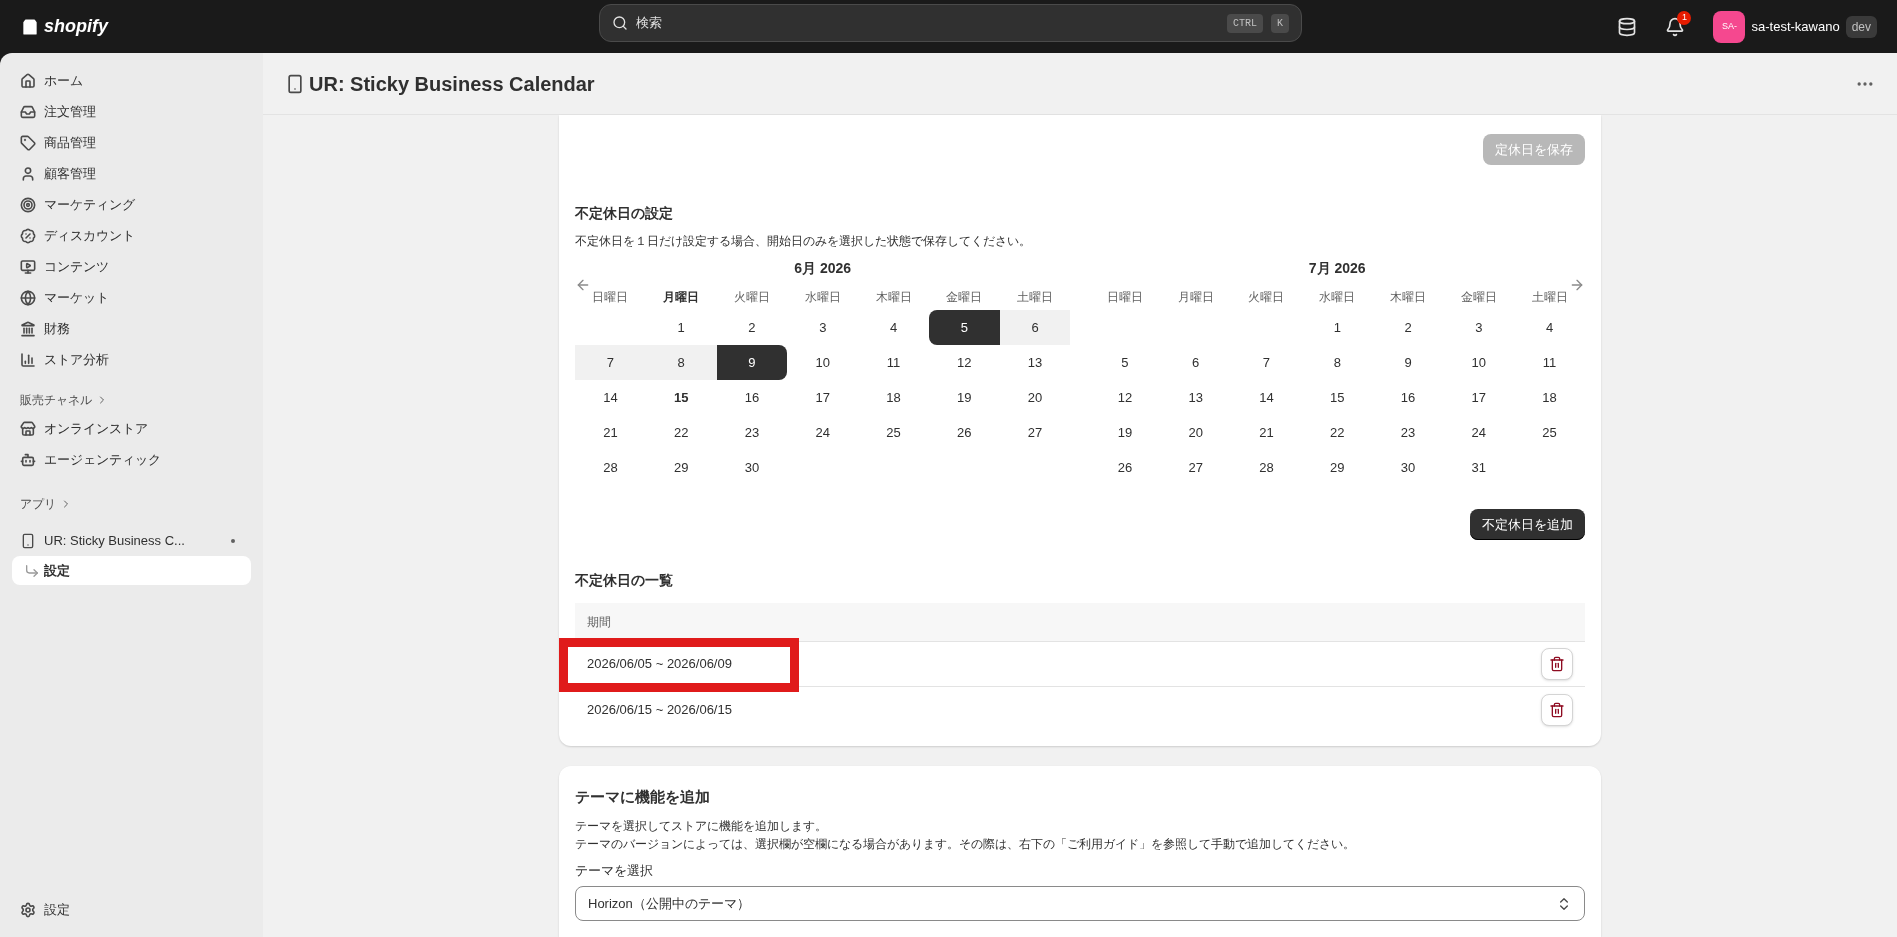  What do you see at coordinates (1280, 23) in the screenshot?
I see `shortcut-key: K` at bounding box center [1280, 23].